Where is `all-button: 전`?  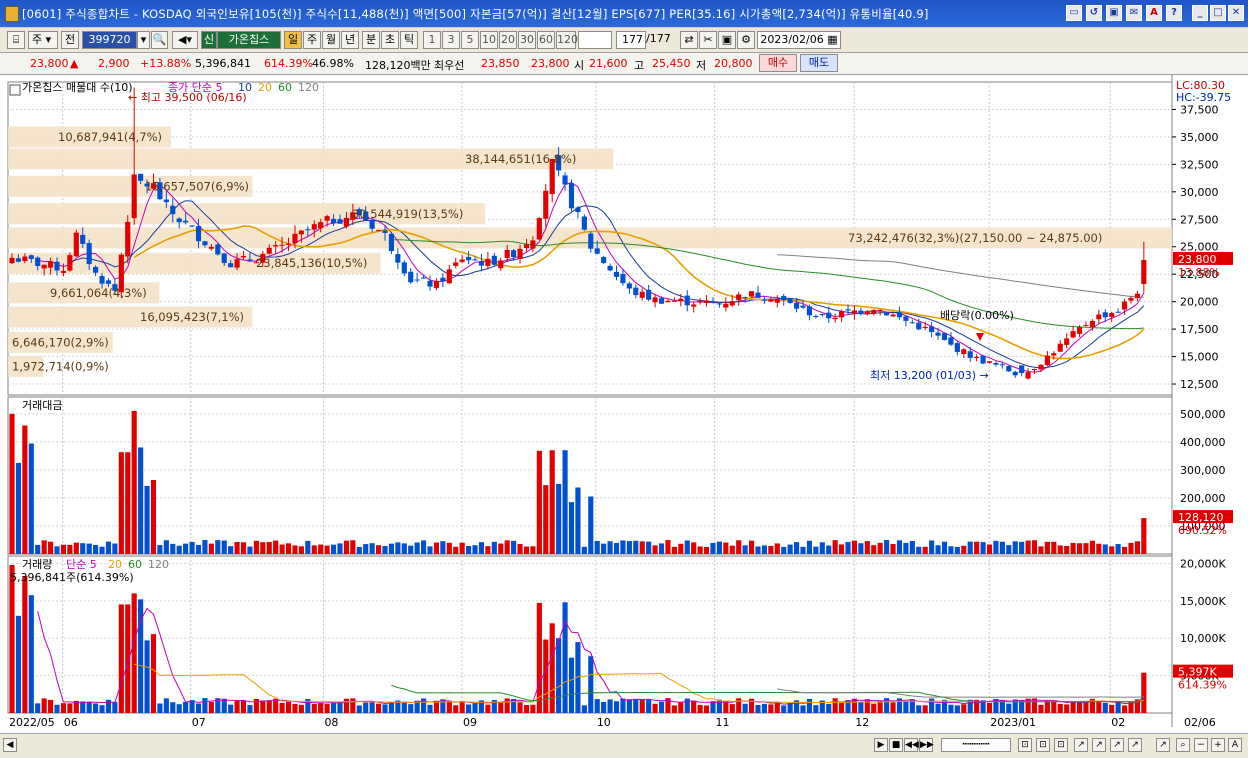 all-button: 전 is located at coordinates (70, 40).